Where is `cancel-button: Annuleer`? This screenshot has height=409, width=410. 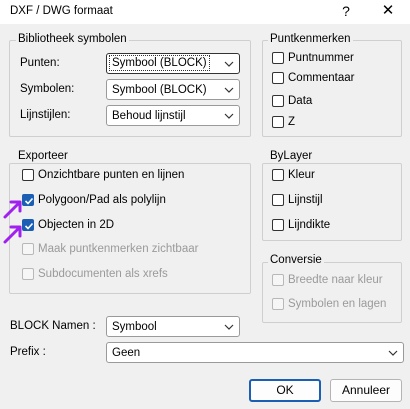
cancel-button: Annuleer is located at coordinates (366, 390).